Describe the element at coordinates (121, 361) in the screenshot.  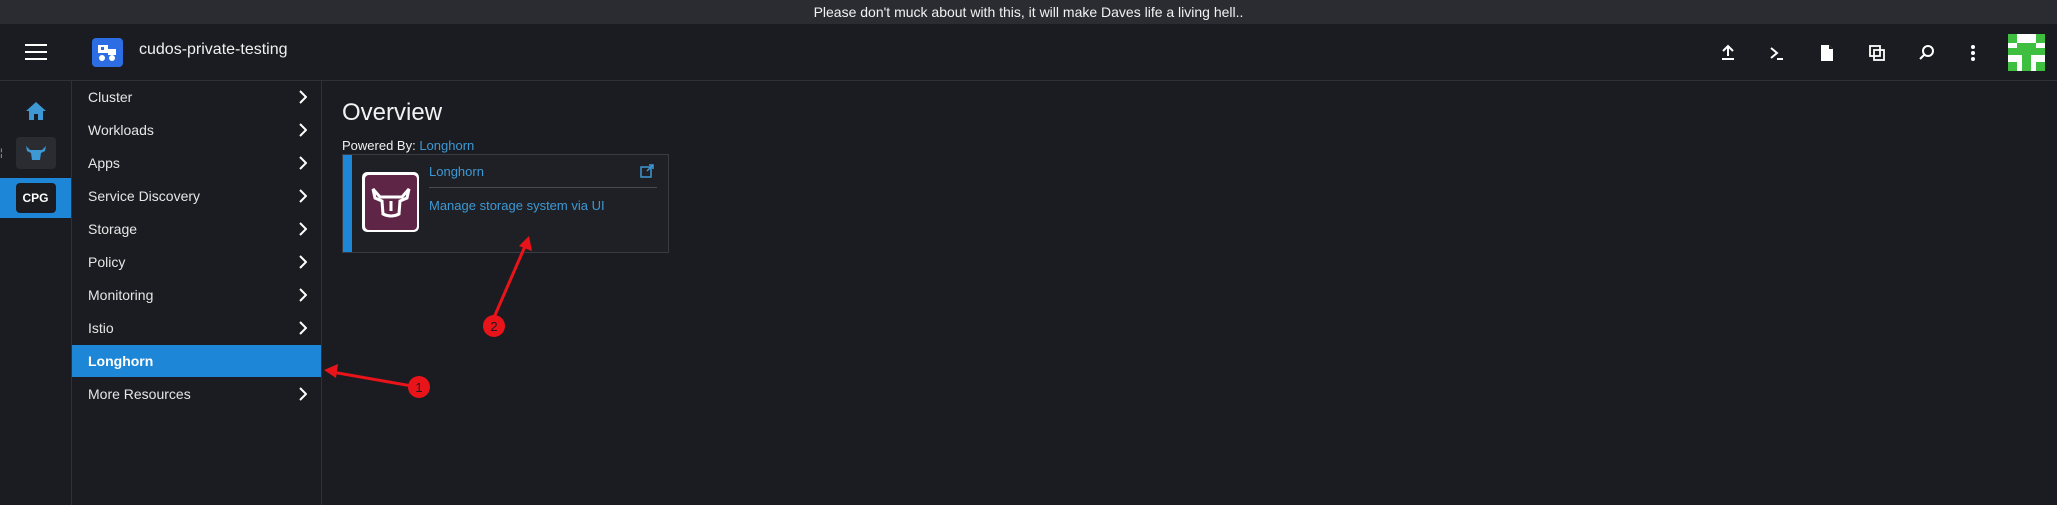
I see `nav-item-label: Longhorn` at that location.